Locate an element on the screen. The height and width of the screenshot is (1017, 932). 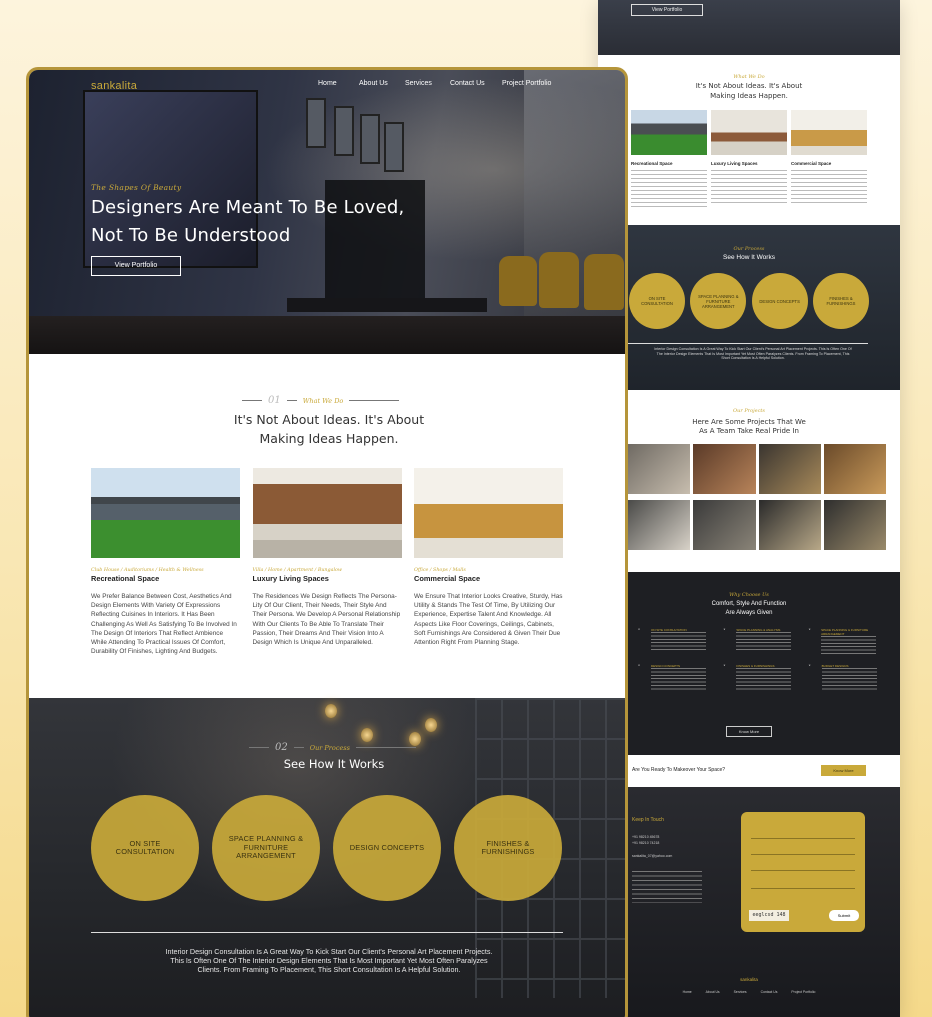
footer-nav-contact: Contact Us is located at coordinates (769, 992).